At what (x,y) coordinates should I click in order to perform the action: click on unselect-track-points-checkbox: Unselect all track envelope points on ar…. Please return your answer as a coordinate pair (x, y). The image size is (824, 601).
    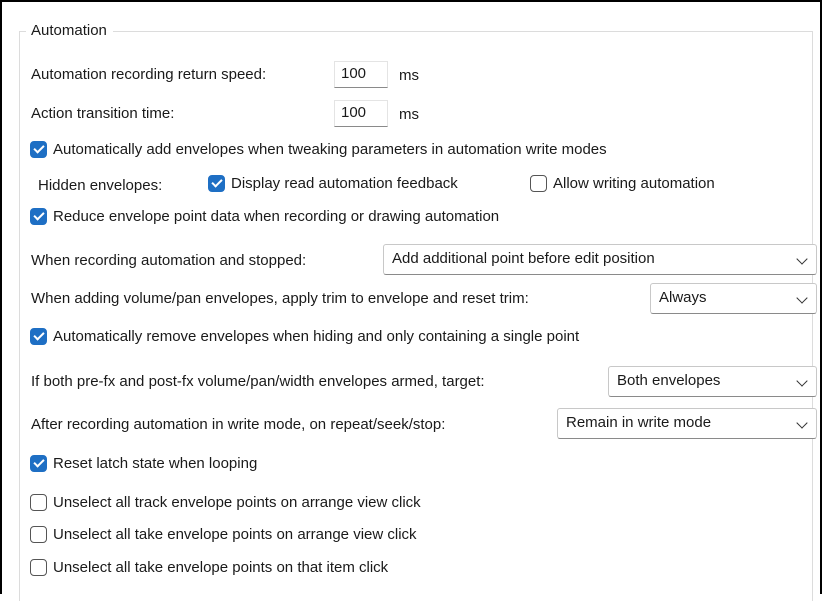
    Looking at the image, I should click on (225, 502).